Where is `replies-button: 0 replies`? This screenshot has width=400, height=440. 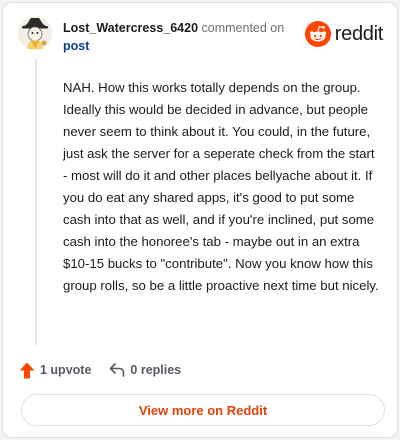 replies-button: 0 replies is located at coordinates (145, 370).